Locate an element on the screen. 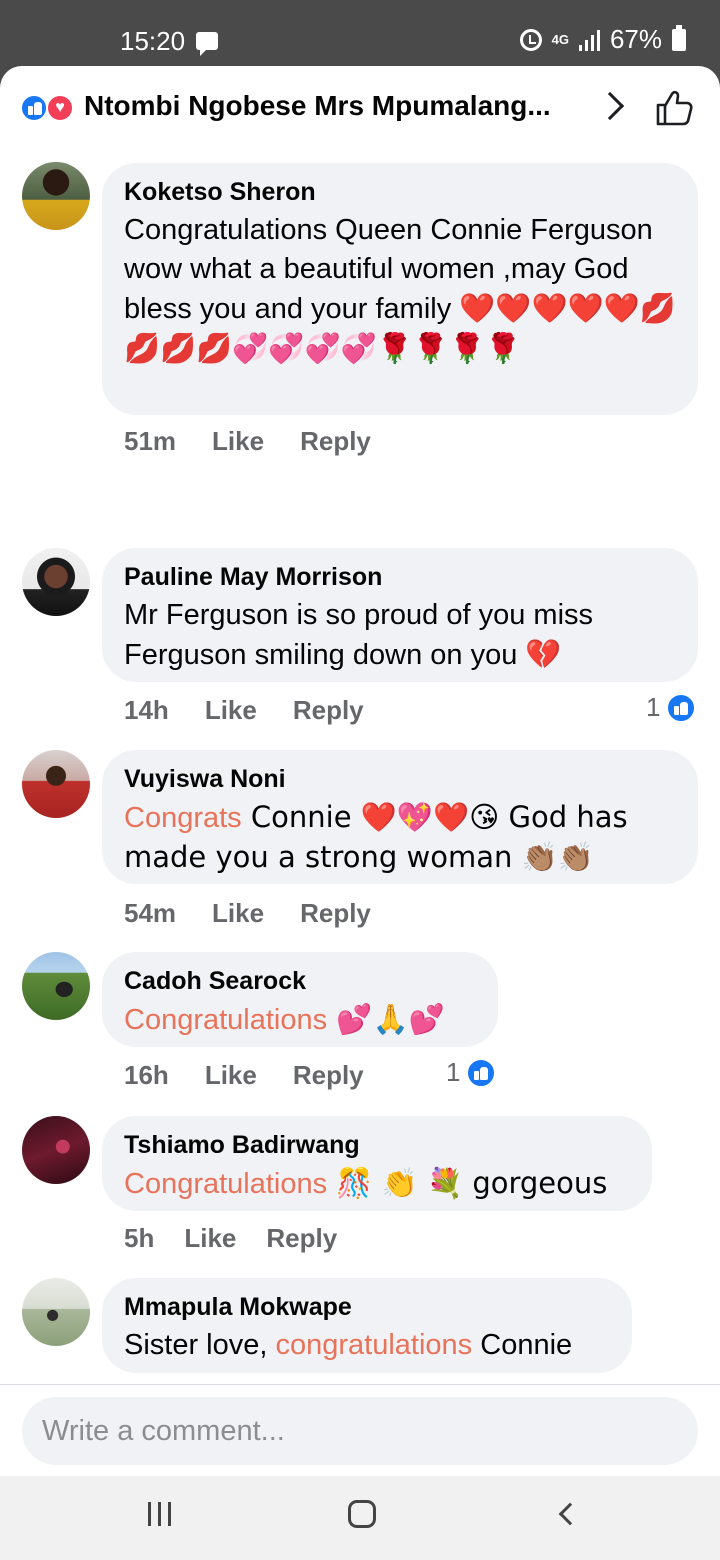 Image resolution: width=720 pixels, height=1560 pixels. message-icon is located at coordinates (207, 44).